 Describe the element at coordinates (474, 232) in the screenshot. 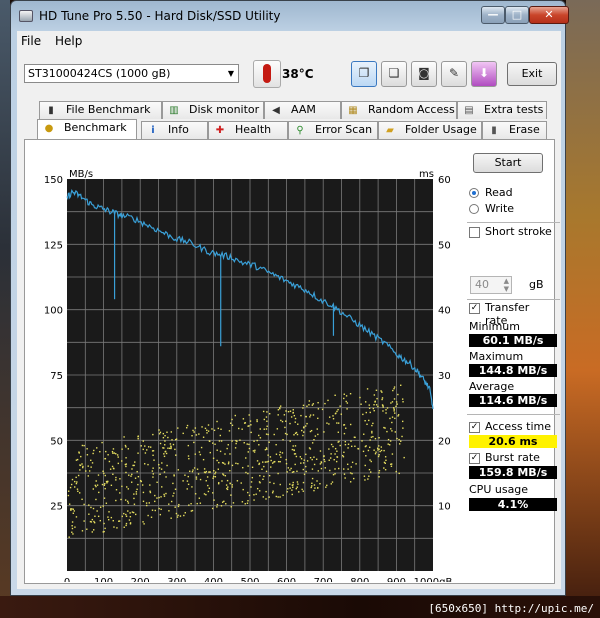

I see `short-stroke-checkbox` at that location.